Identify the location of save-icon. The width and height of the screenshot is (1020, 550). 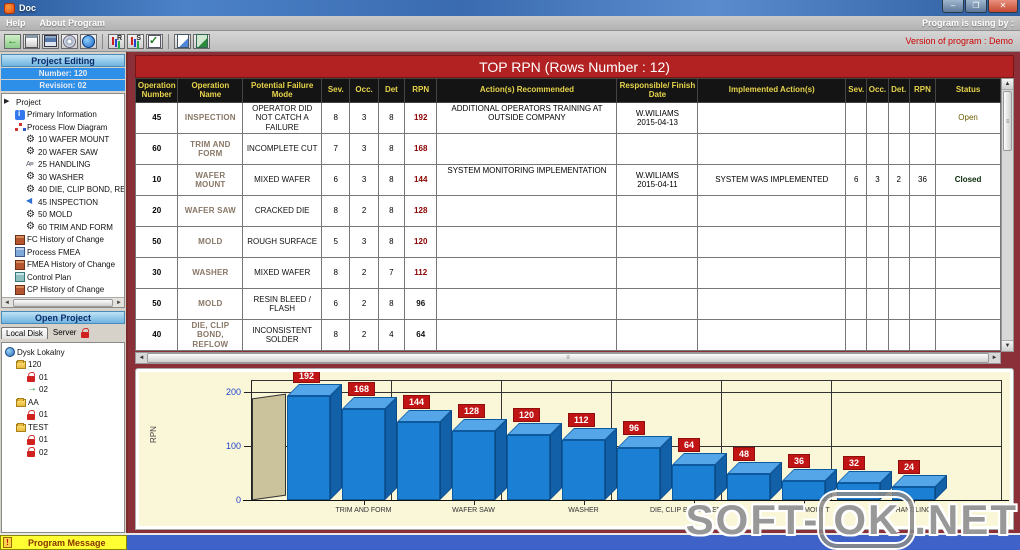
(50, 41).